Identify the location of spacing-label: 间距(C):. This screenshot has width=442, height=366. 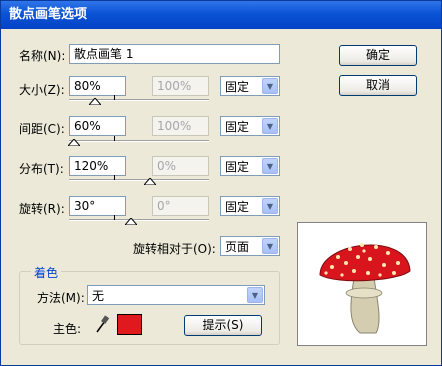
(42, 129).